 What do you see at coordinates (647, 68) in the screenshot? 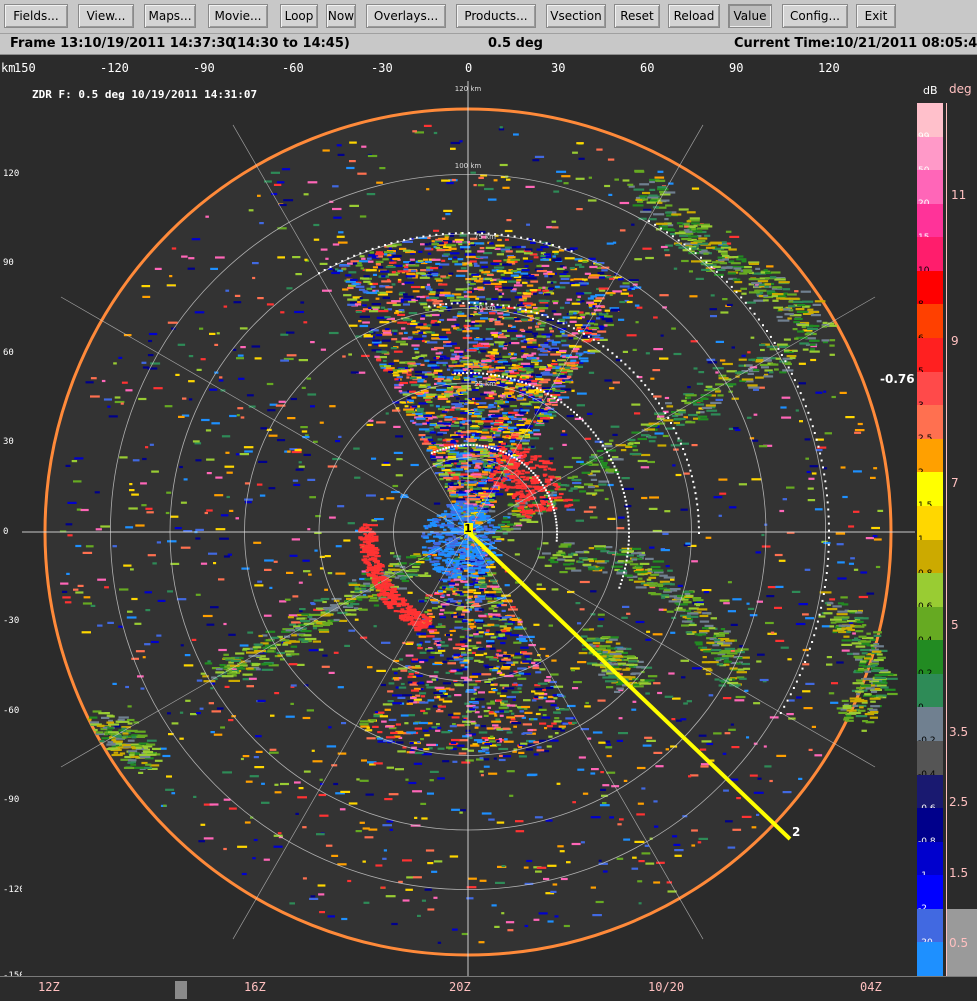
I see `x-tick: 60` at bounding box center [647, 68].